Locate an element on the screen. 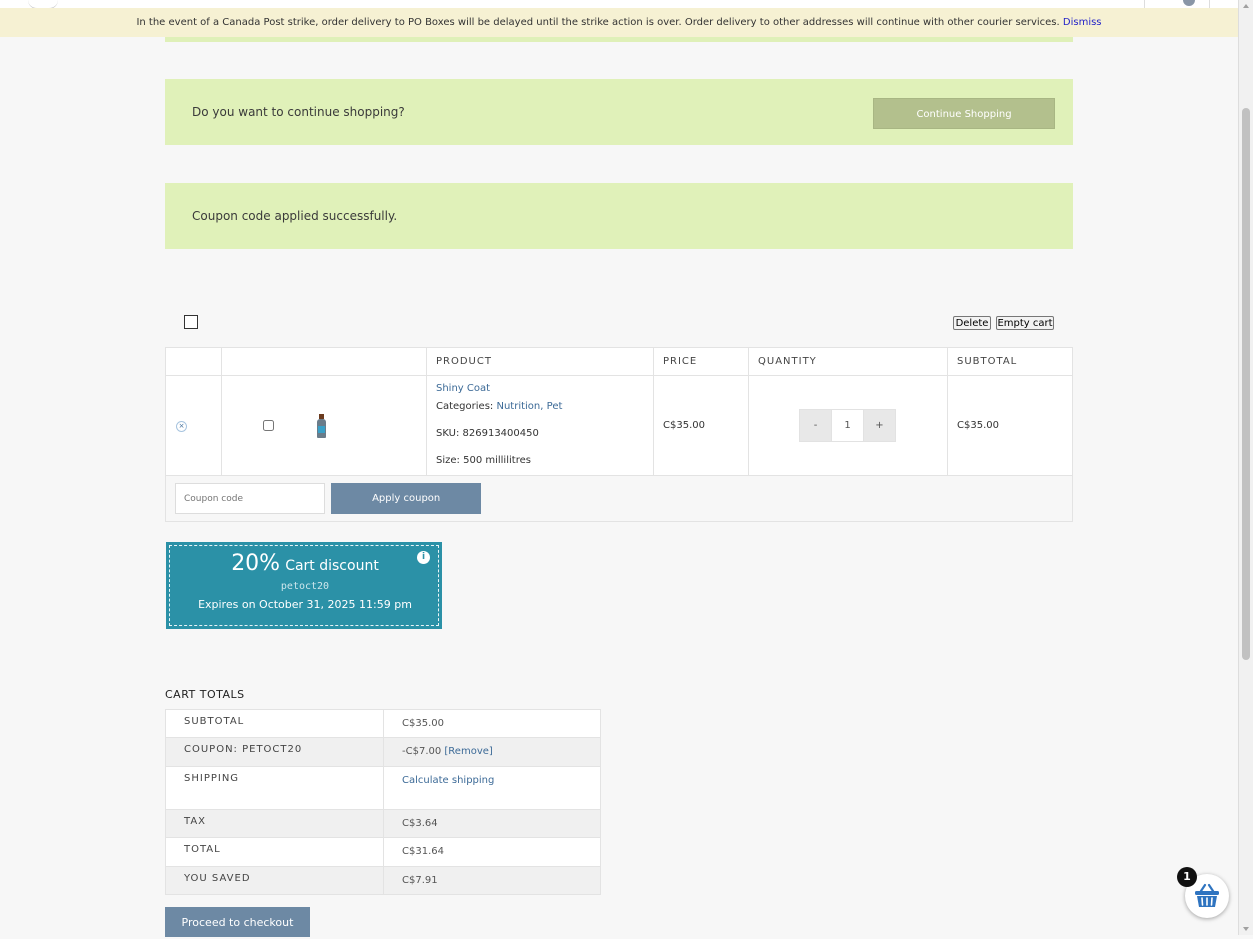 Image resolution: width=1253 pixels, height=939 pixels. coupon-success-message: Coupon code applied successfully. is located at coordinates (295, 216).